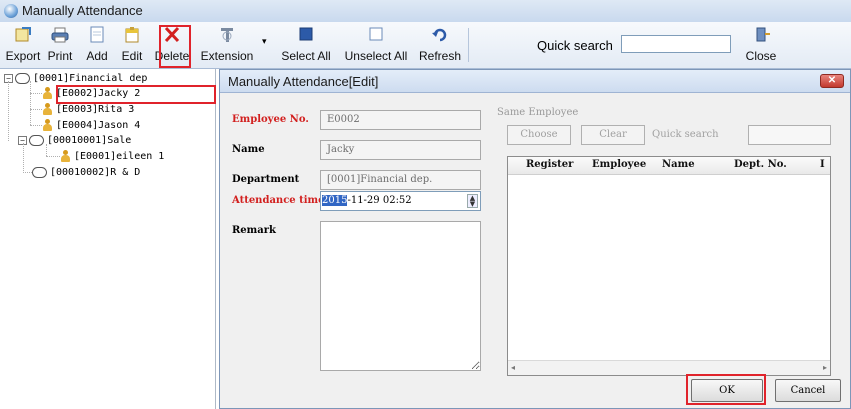 The width and height of the screenshot is (851, 409). Describe the element at coordinates (400, 296) in the screenshot. I see `remark-textarea` at that location.